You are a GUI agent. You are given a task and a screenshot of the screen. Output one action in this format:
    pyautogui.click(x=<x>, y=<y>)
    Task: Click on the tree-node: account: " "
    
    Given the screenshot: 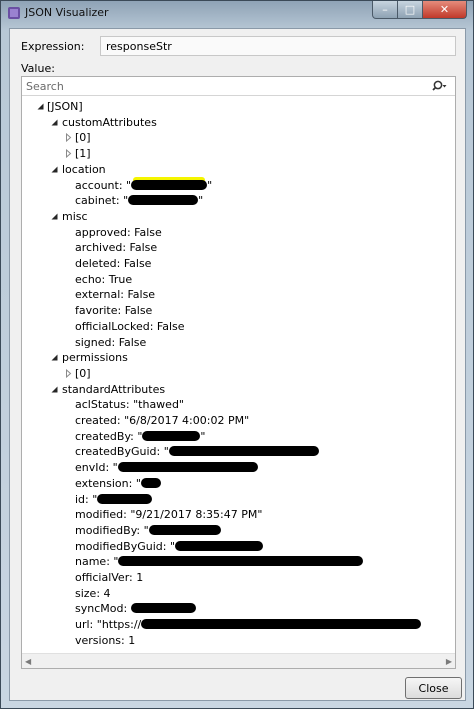 What is the action you would take?
    pyautogui.click(x=238, y=185)
    